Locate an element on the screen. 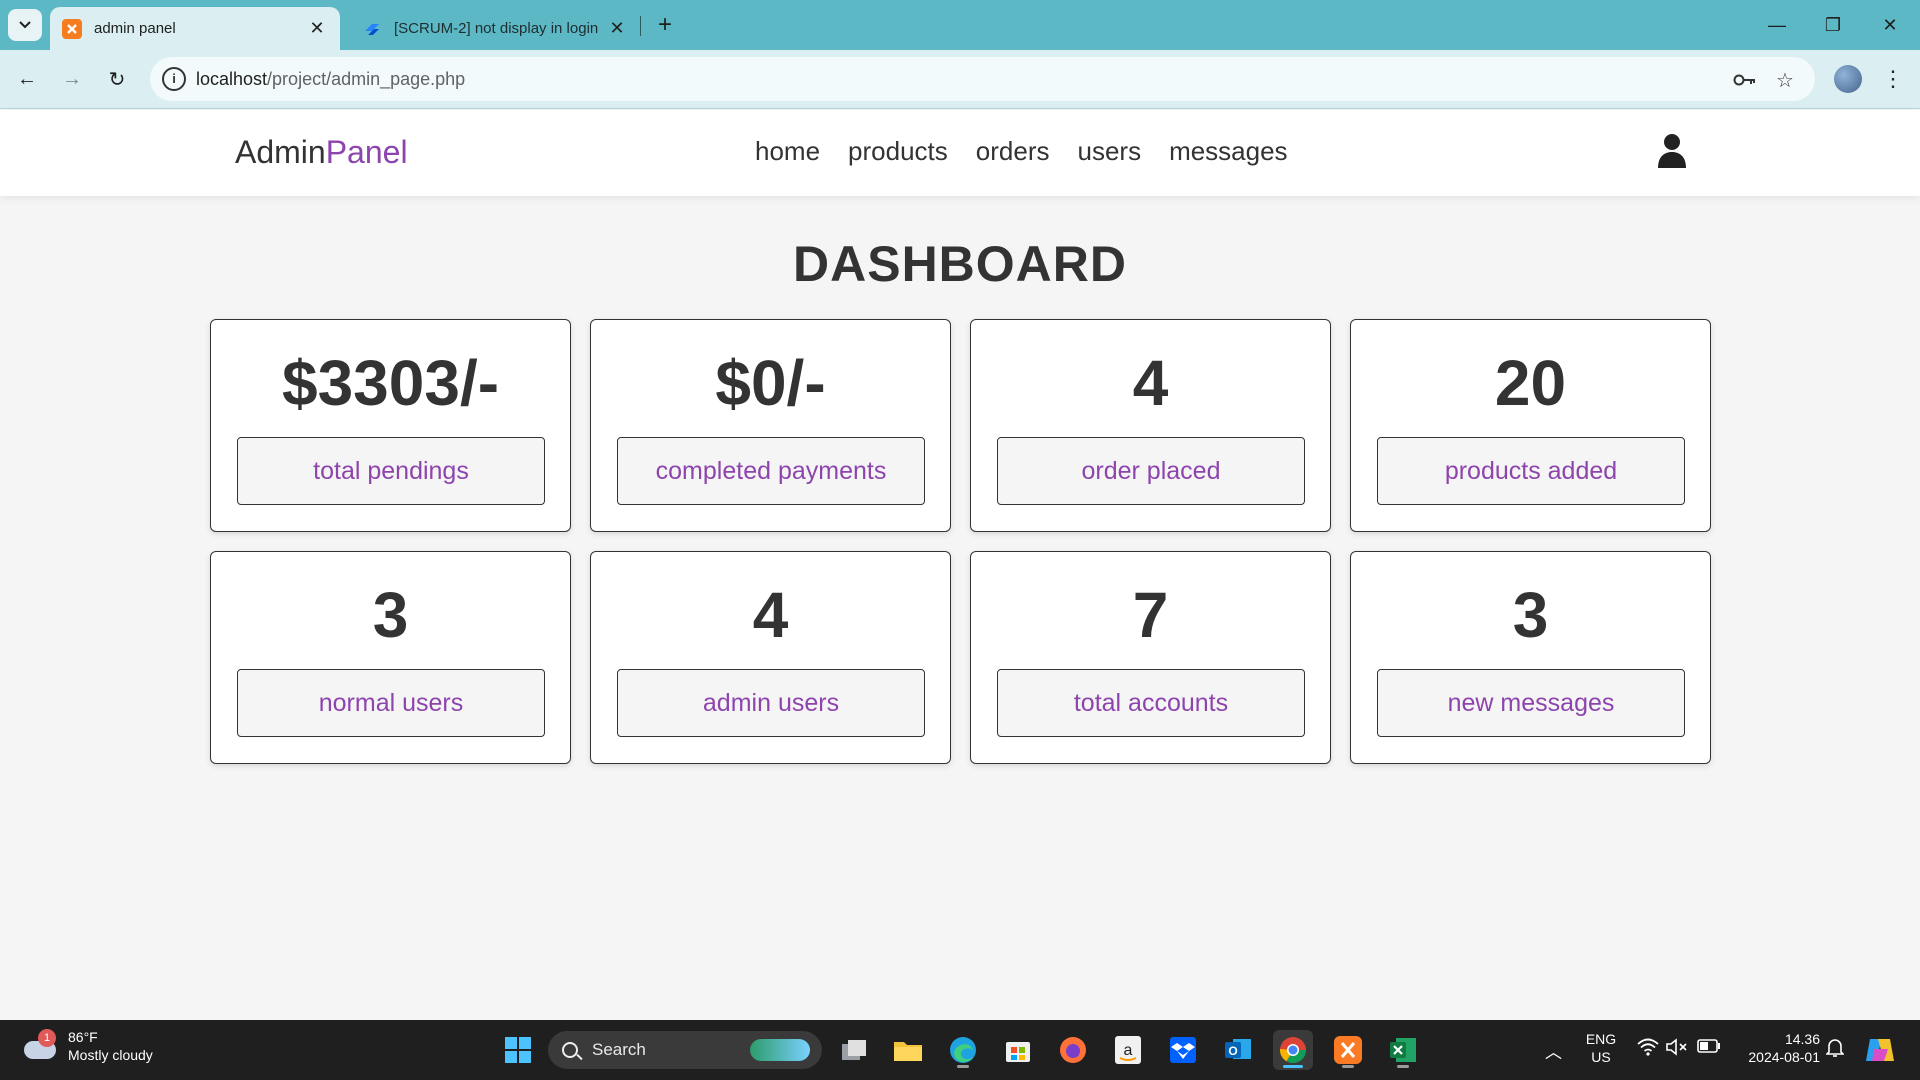  dashboard-title: DASHBOARD is located at coordinates (960, 264).